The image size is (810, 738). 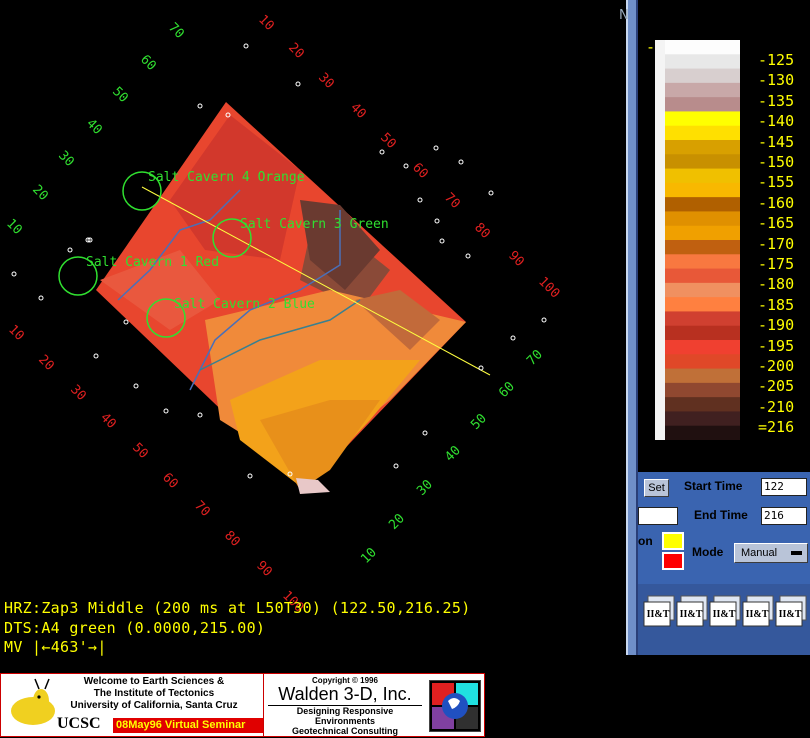 I want to click on partial-label: on, so click(x=645, y=541).